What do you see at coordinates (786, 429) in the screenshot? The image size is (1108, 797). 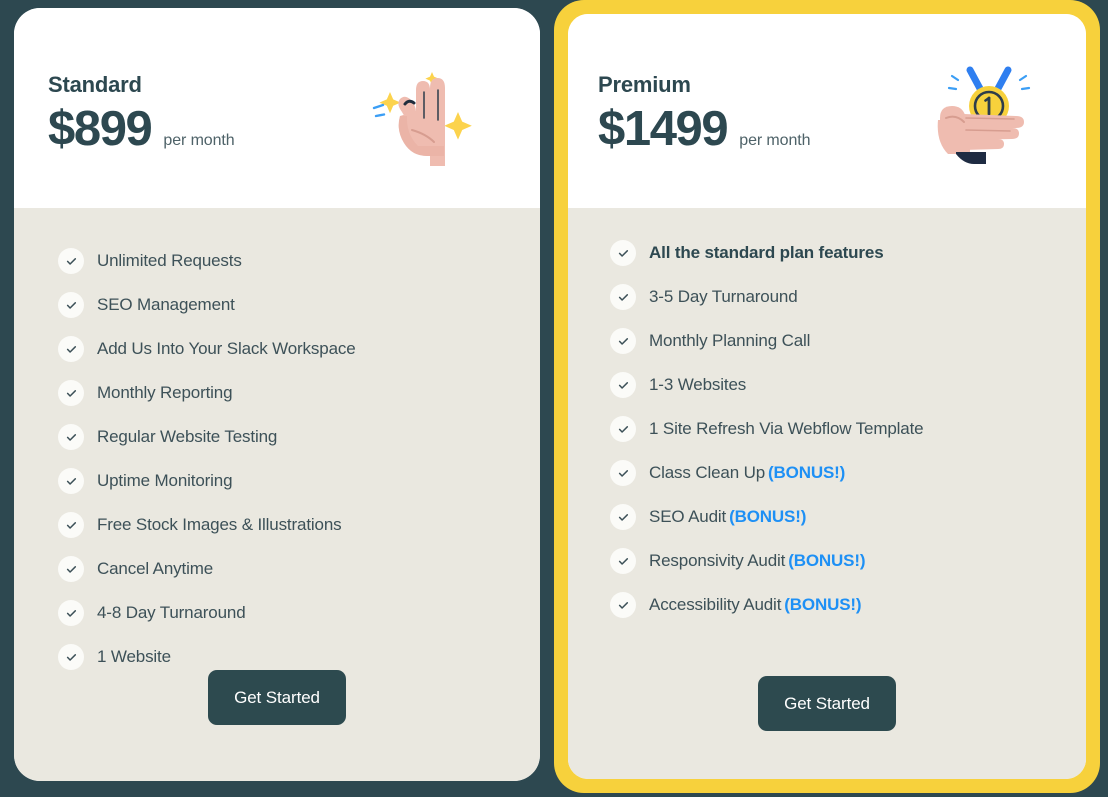 I see `feature-label: 1 Site Refresh Via Webflow Template` at bounding box center [786, 429].